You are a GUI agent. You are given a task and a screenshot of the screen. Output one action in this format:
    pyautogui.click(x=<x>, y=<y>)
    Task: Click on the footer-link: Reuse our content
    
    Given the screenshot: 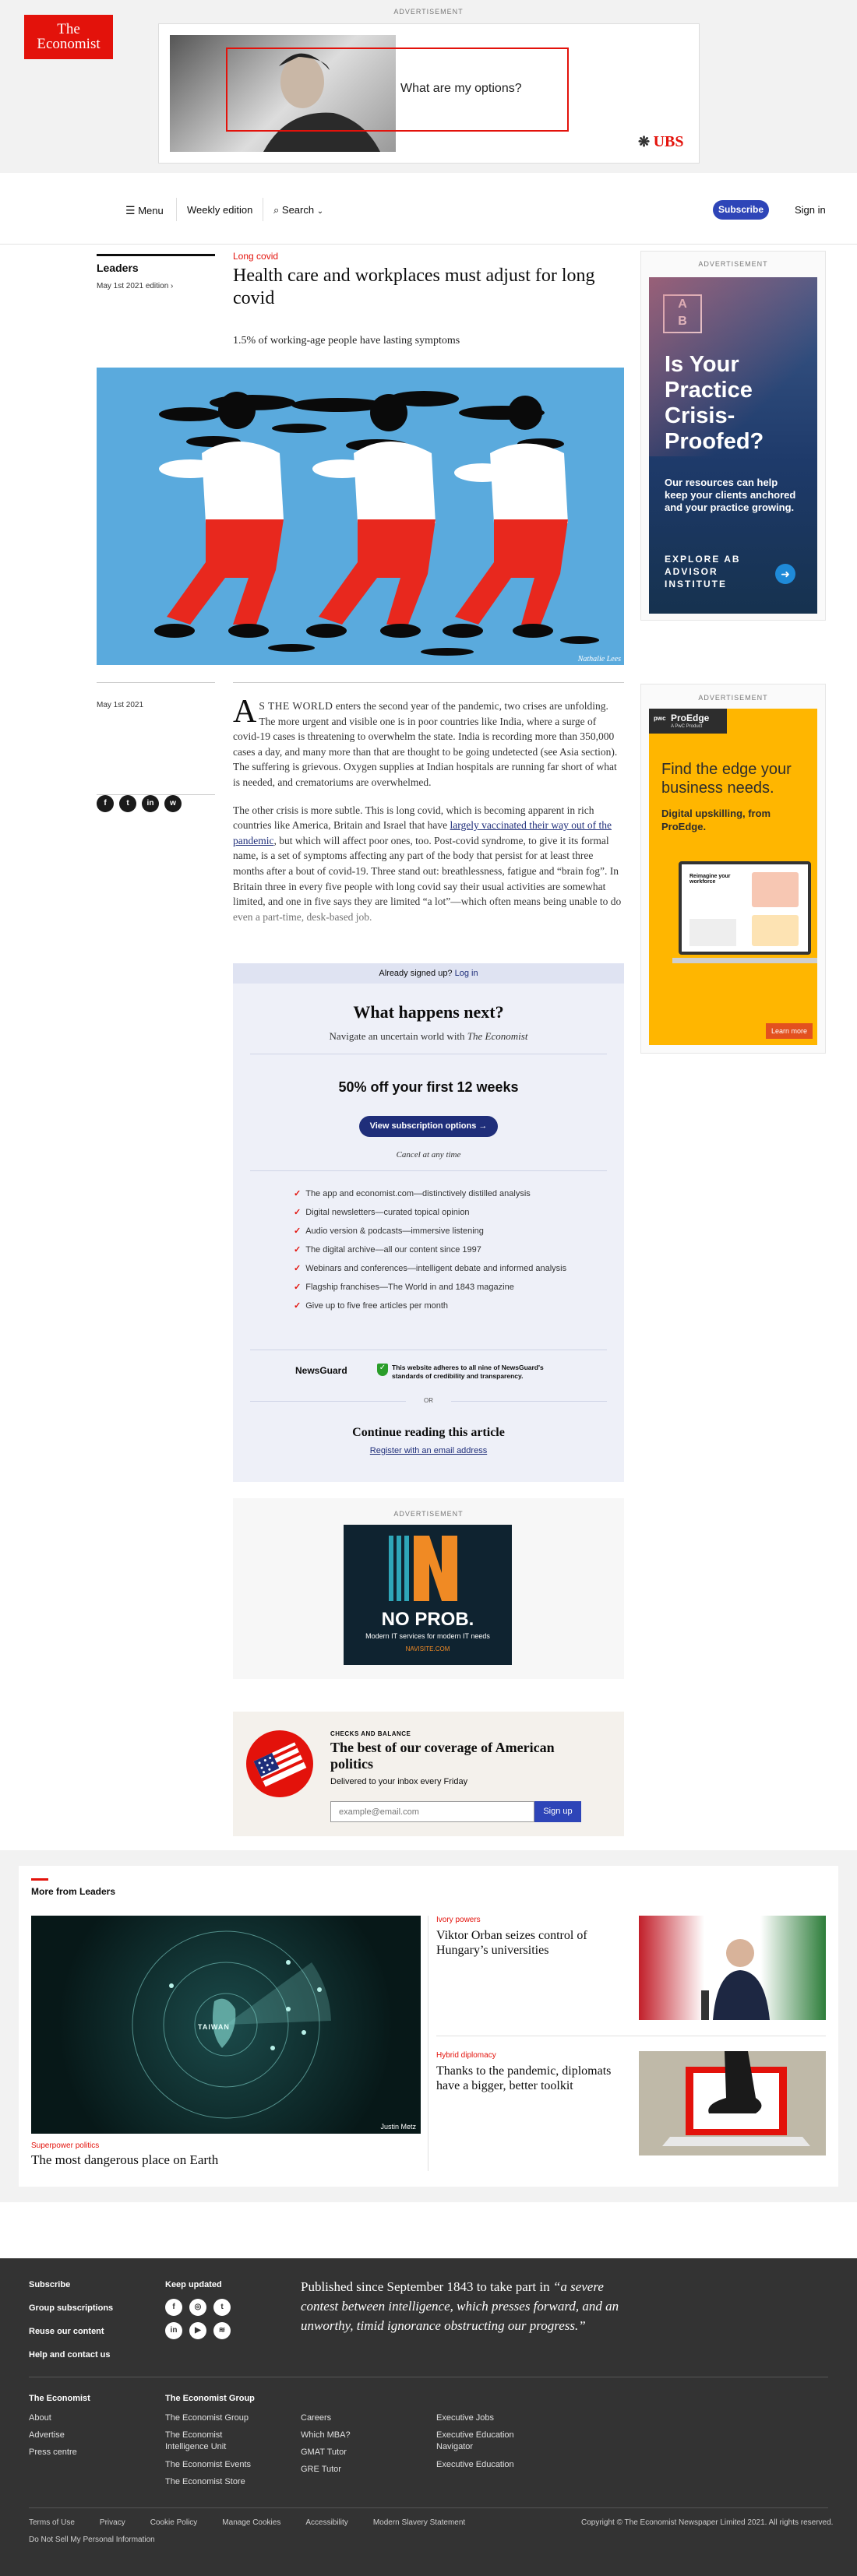 What is the action you would take?
    pyautogui.click(x=66, y=2331)
    